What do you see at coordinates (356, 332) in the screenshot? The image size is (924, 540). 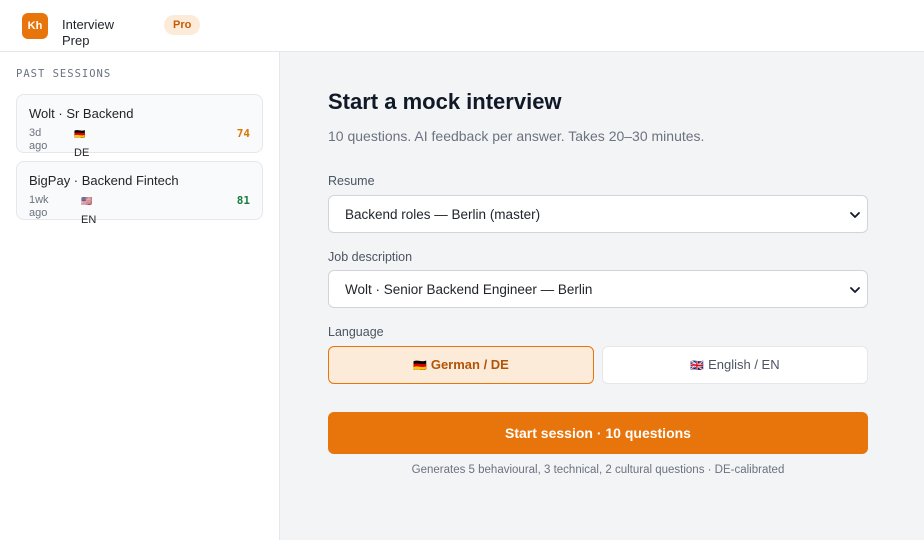 I see `language-label: Language` at bounding box center [356, 332].